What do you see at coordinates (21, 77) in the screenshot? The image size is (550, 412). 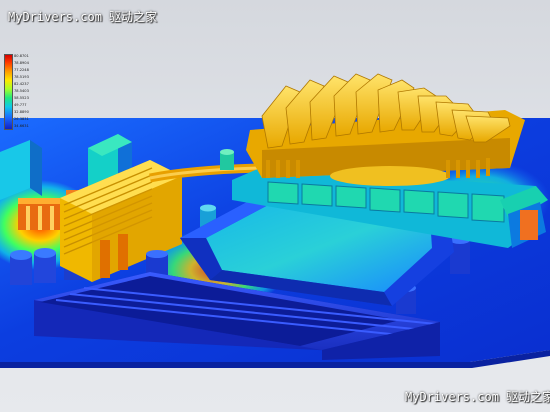 I see `legend-tick: 78.5193` at bounding box center [21, 77].